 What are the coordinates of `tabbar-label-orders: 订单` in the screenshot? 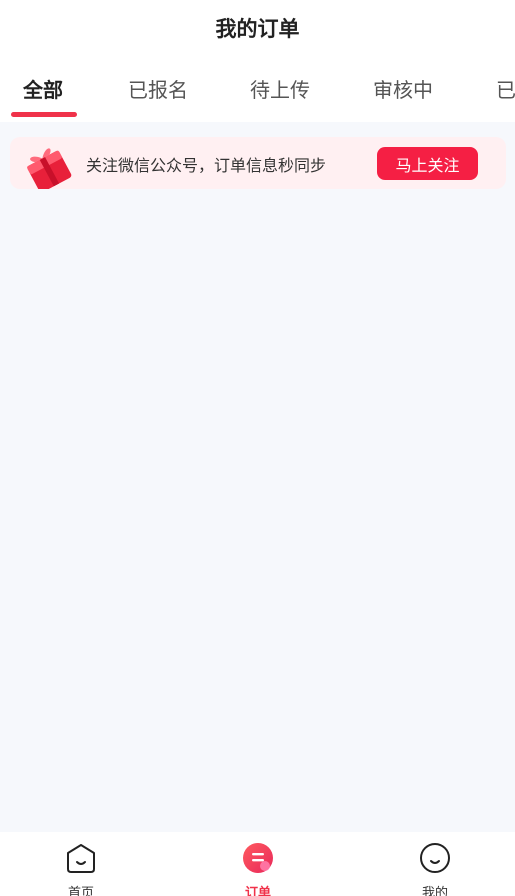 It's located at (257, 891).